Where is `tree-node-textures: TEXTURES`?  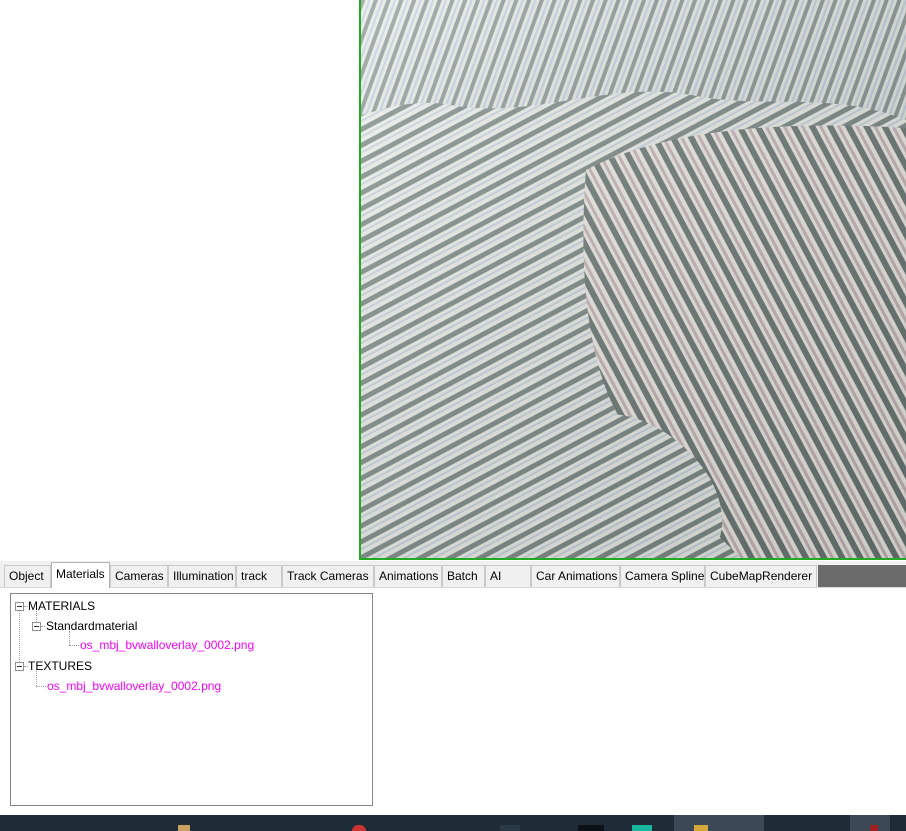
tree-node-textures: TEXTURES is located at coordinates (60, 666).